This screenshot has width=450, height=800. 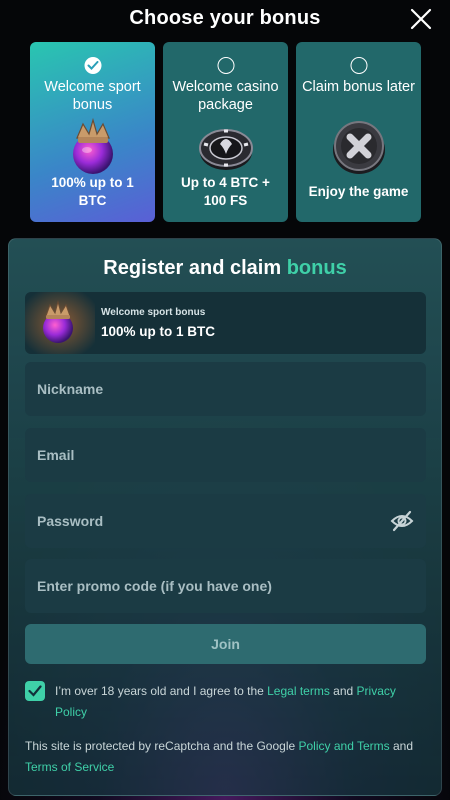 I want to click on bonus-card-sport: Welcome sport bonus 100% up to 1 BTC, so click(x=92, y=132).